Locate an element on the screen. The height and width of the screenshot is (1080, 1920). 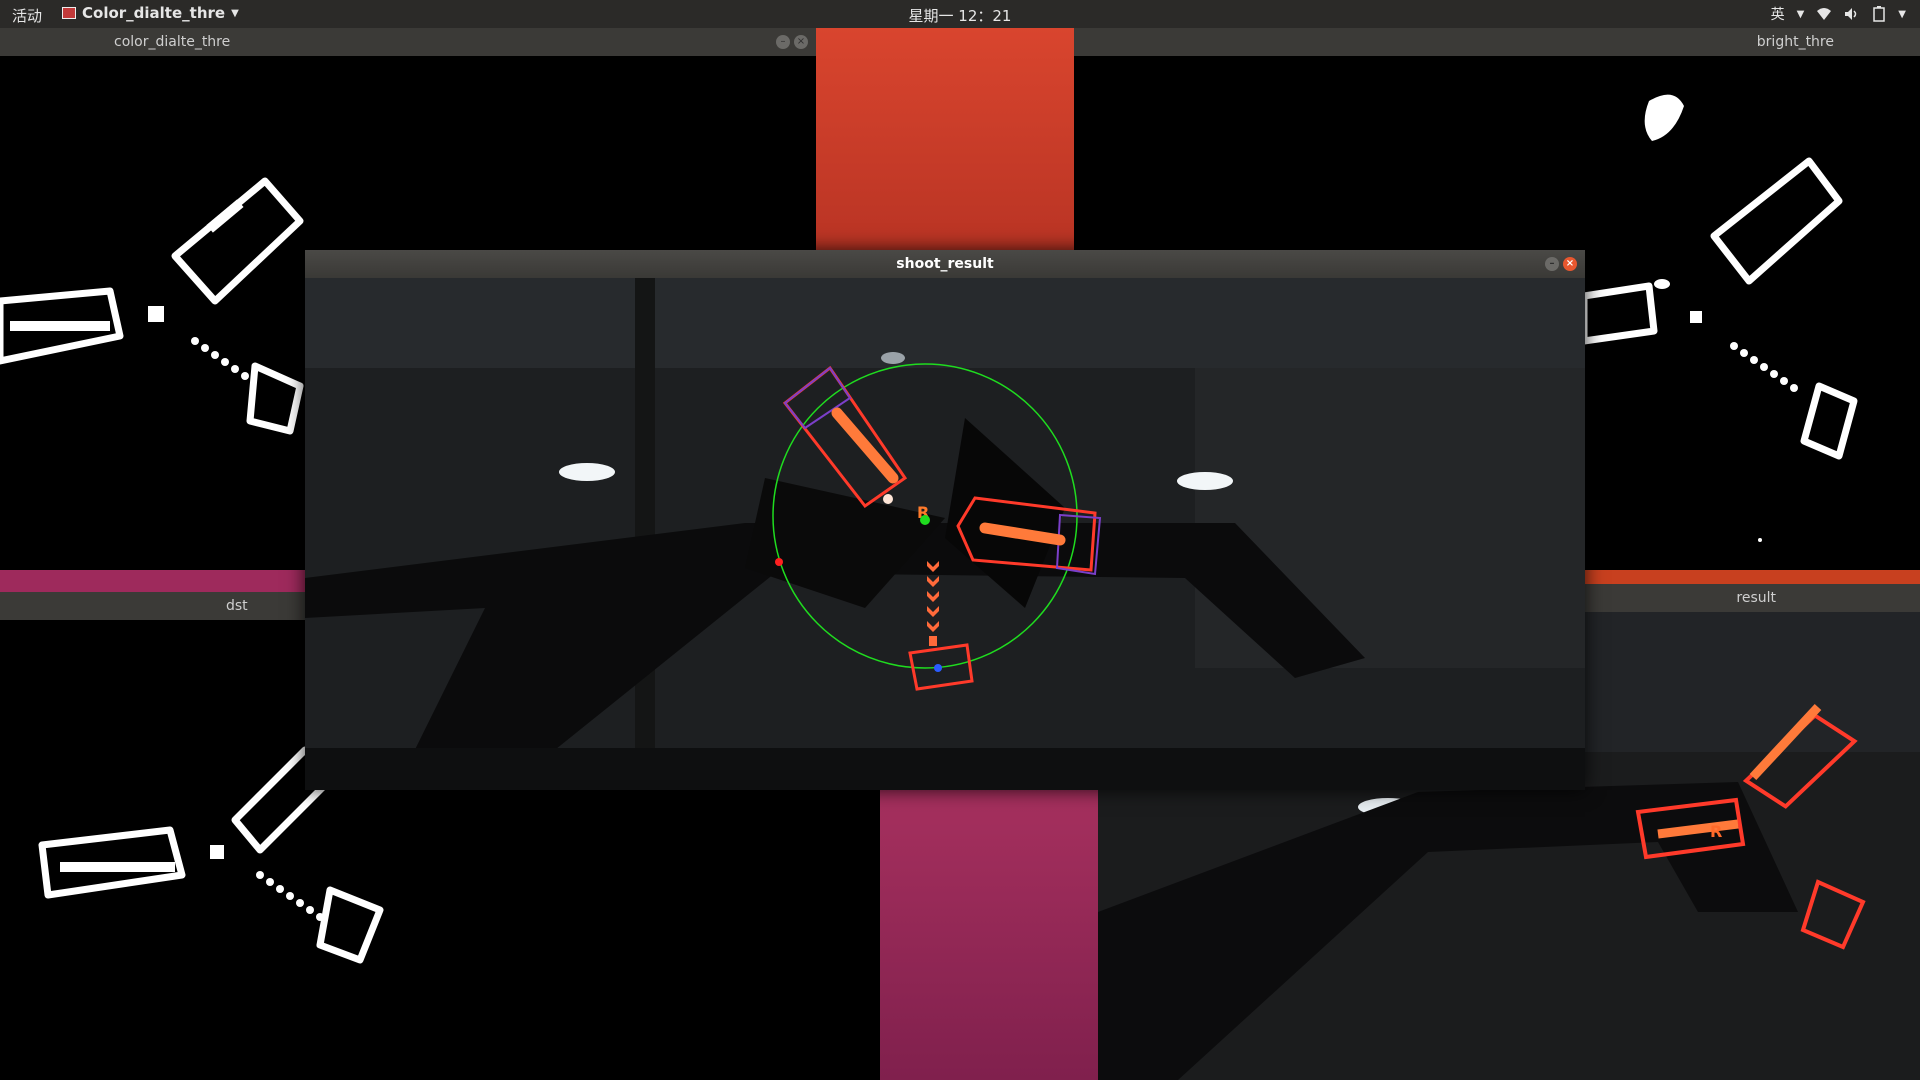
system-tray: 英 ▼ ▼ is located at coordinates (1838, 14).